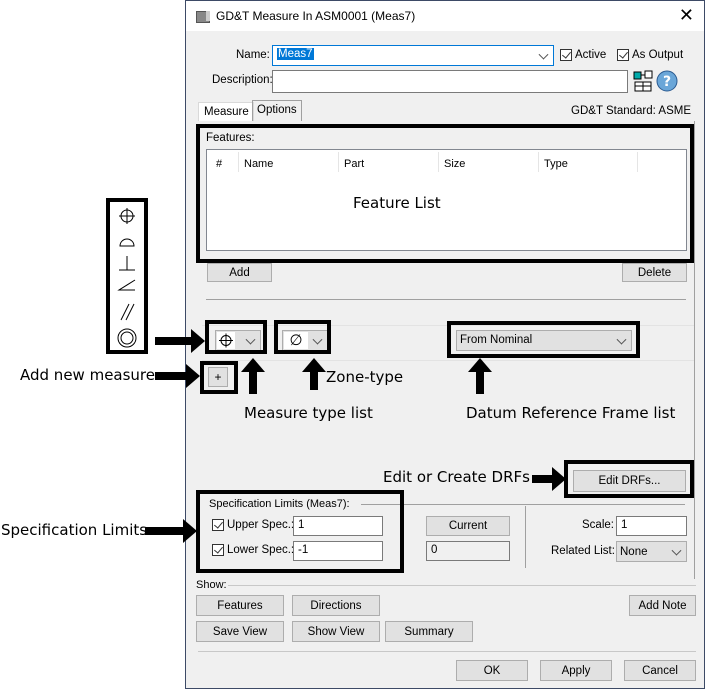 The width and height of the screenshot is (712, 690). I want to click on arrow-up-zone-type, so click(314, 374).